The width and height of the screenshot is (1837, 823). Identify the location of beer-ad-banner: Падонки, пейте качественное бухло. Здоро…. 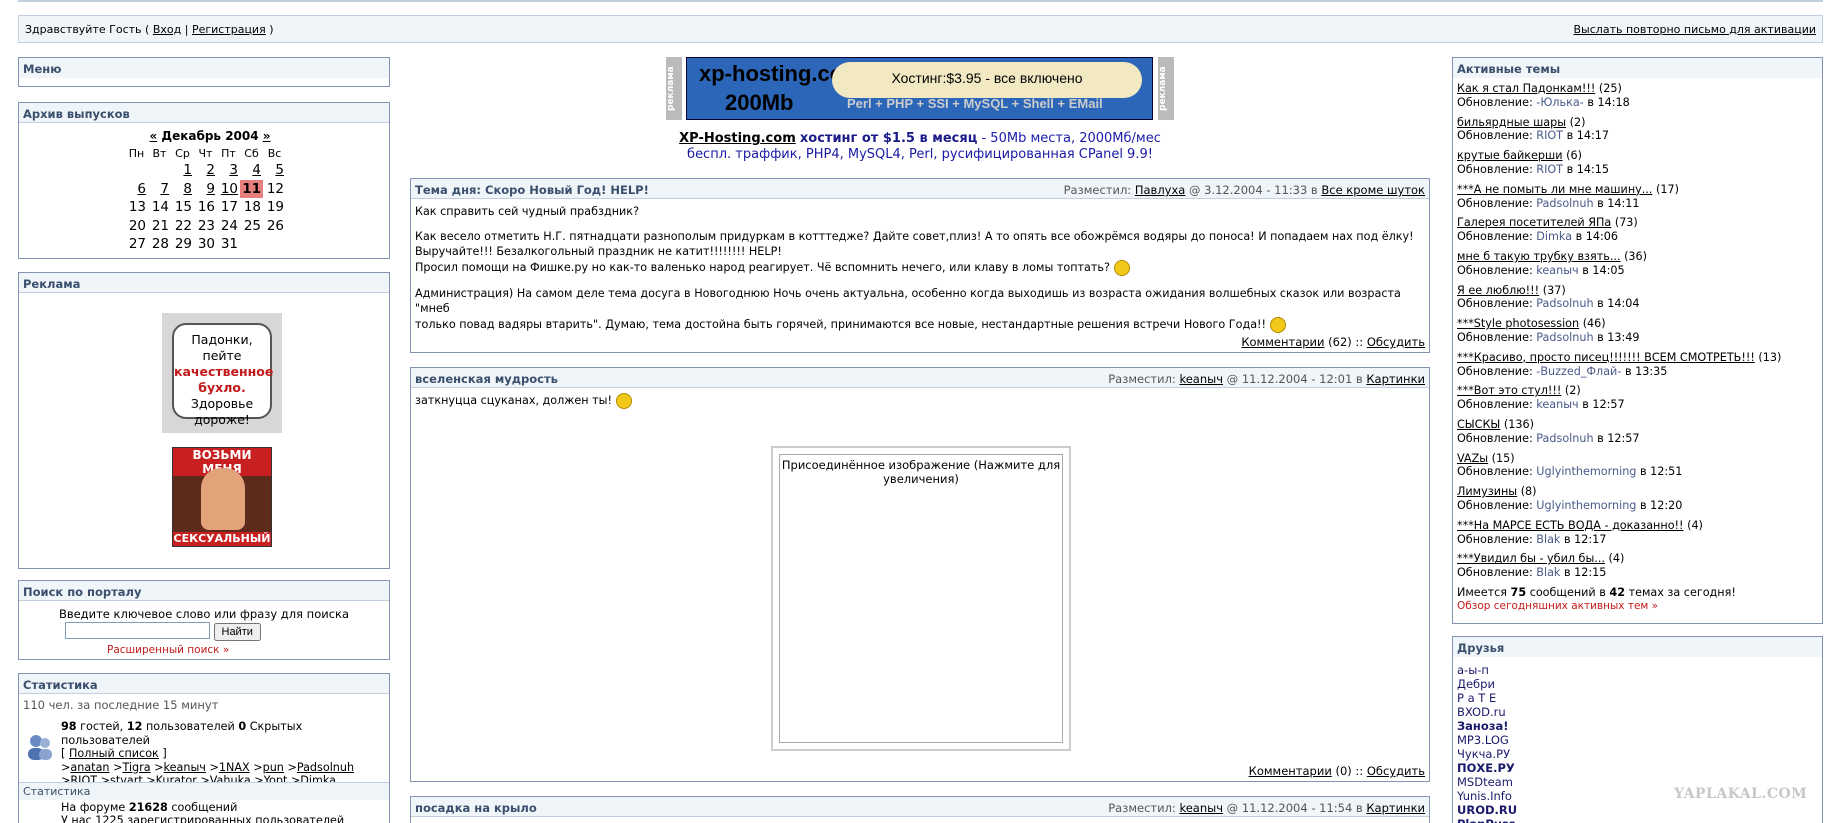
(222, 373).